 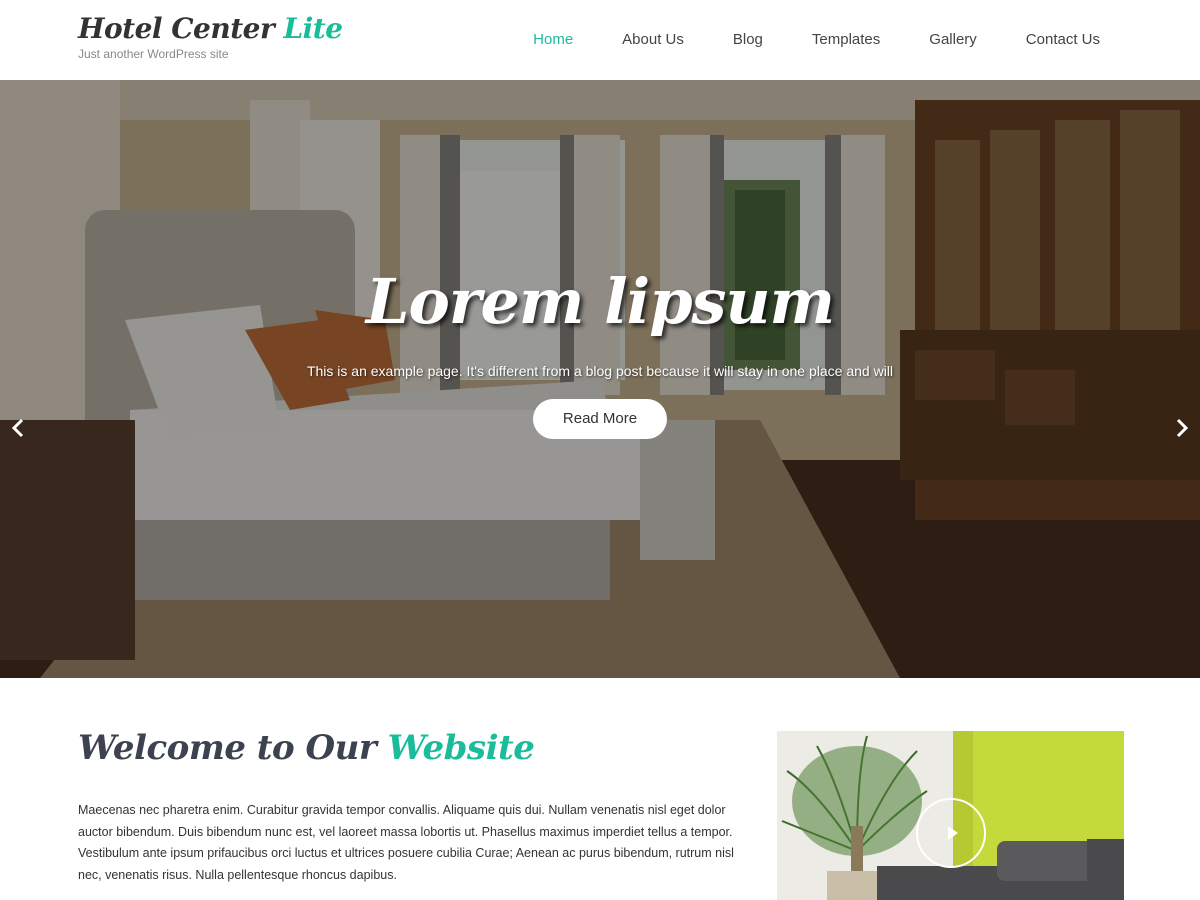 What do you see at coordinates (153, 54) in the screenshot?
I see `site-tagline: Just another WordPress site` at bounding box center [153, 54].